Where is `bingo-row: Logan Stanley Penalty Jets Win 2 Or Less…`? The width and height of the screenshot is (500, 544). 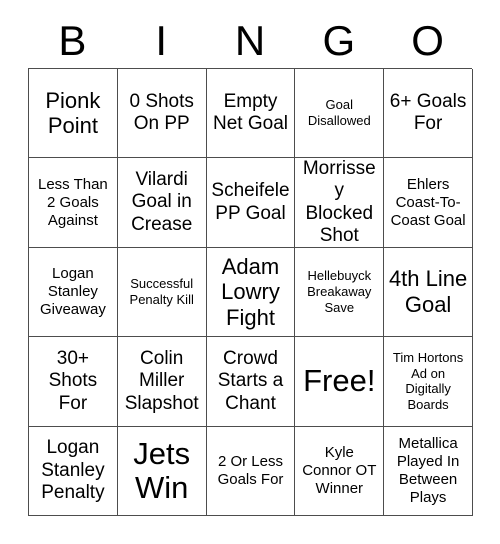
bingo-row: Logan Stanley Penalty Jets Win 2 Or Less… is located at coordinates (251, 471).